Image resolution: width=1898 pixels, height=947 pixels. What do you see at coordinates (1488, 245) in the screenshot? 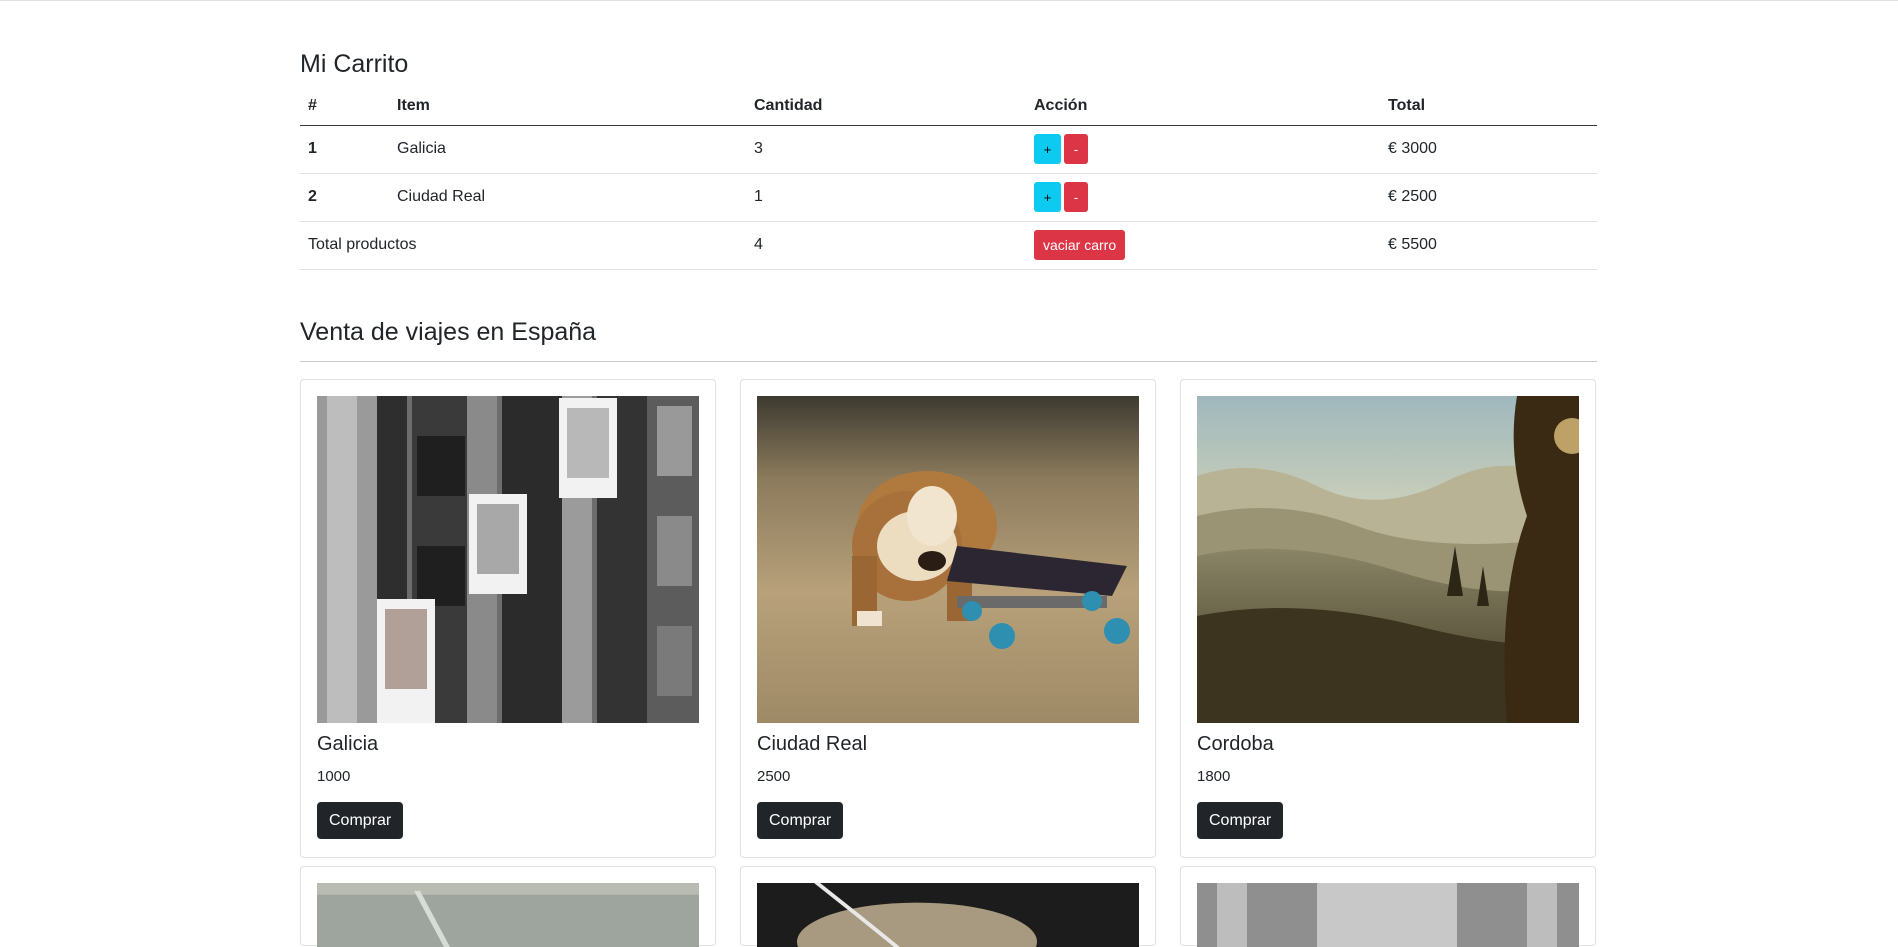
I see `grand-total: € 5500` at bounding box center [1488, 245].